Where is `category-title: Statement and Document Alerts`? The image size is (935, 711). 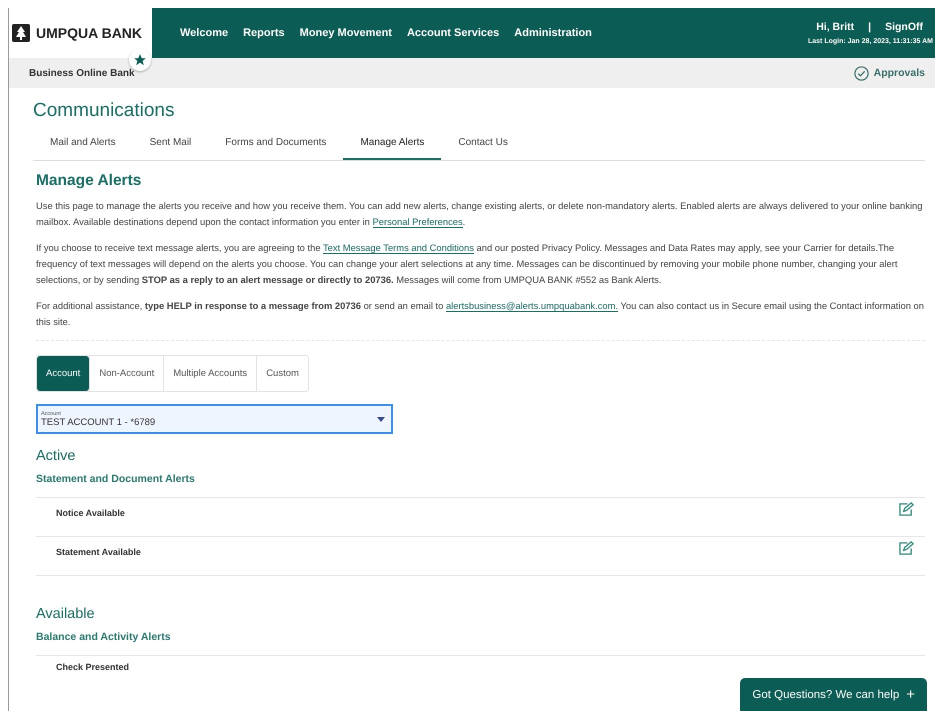
category-title: Statement and Document Alerts is located at coordinates (116, 479).